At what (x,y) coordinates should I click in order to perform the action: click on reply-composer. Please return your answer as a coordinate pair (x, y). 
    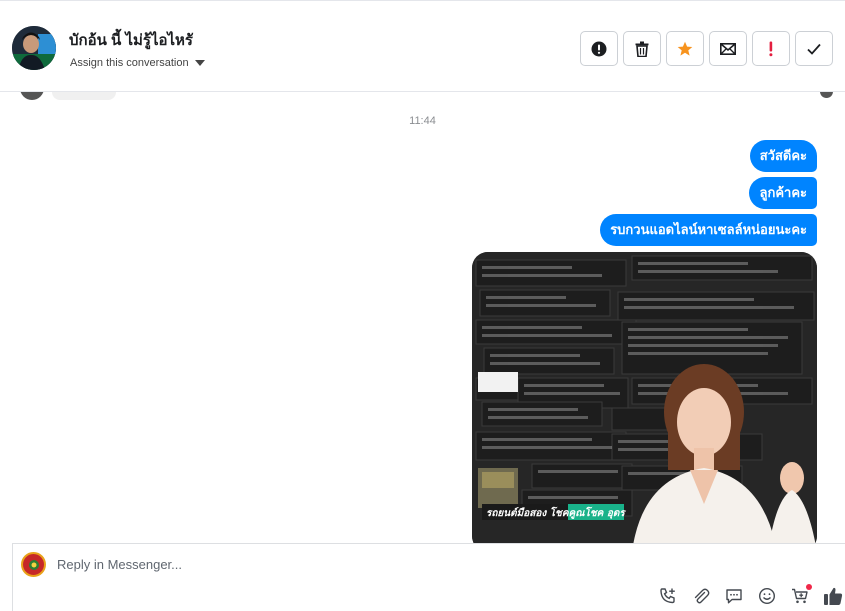
    Looking at the image, I should click on (428, 577).